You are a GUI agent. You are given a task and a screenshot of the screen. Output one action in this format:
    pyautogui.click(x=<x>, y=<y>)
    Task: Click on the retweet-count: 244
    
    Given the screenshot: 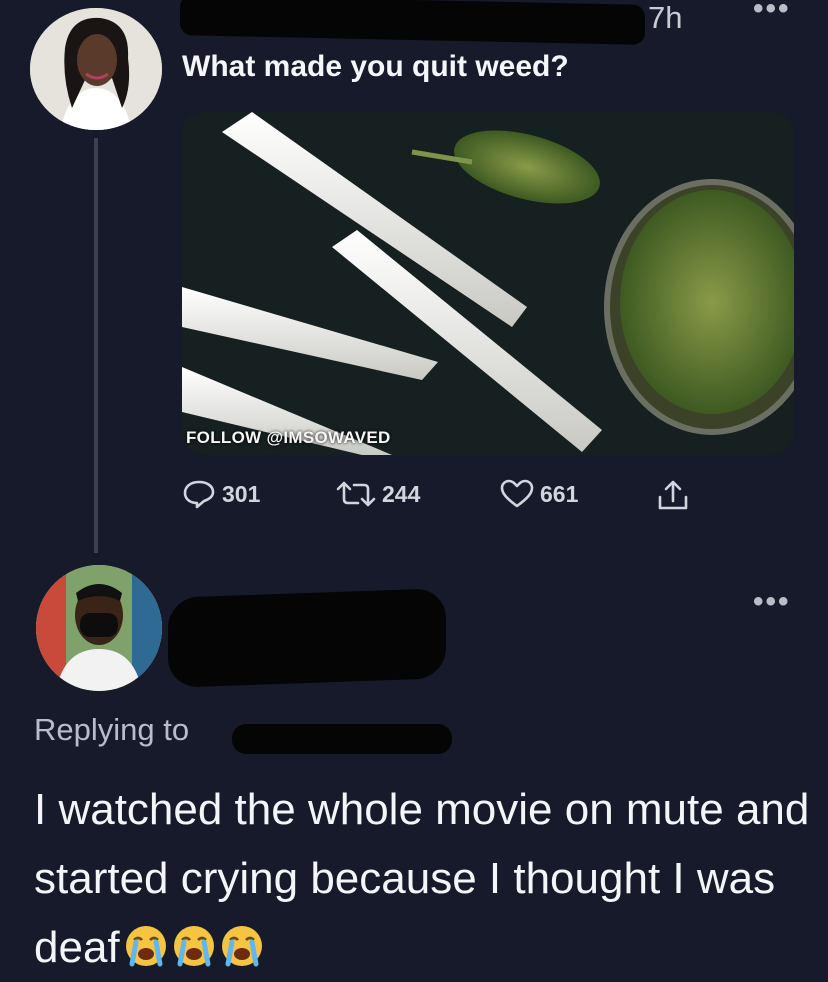 What is the action you would take?
    pyautogui.click(x=401, y=493)
    